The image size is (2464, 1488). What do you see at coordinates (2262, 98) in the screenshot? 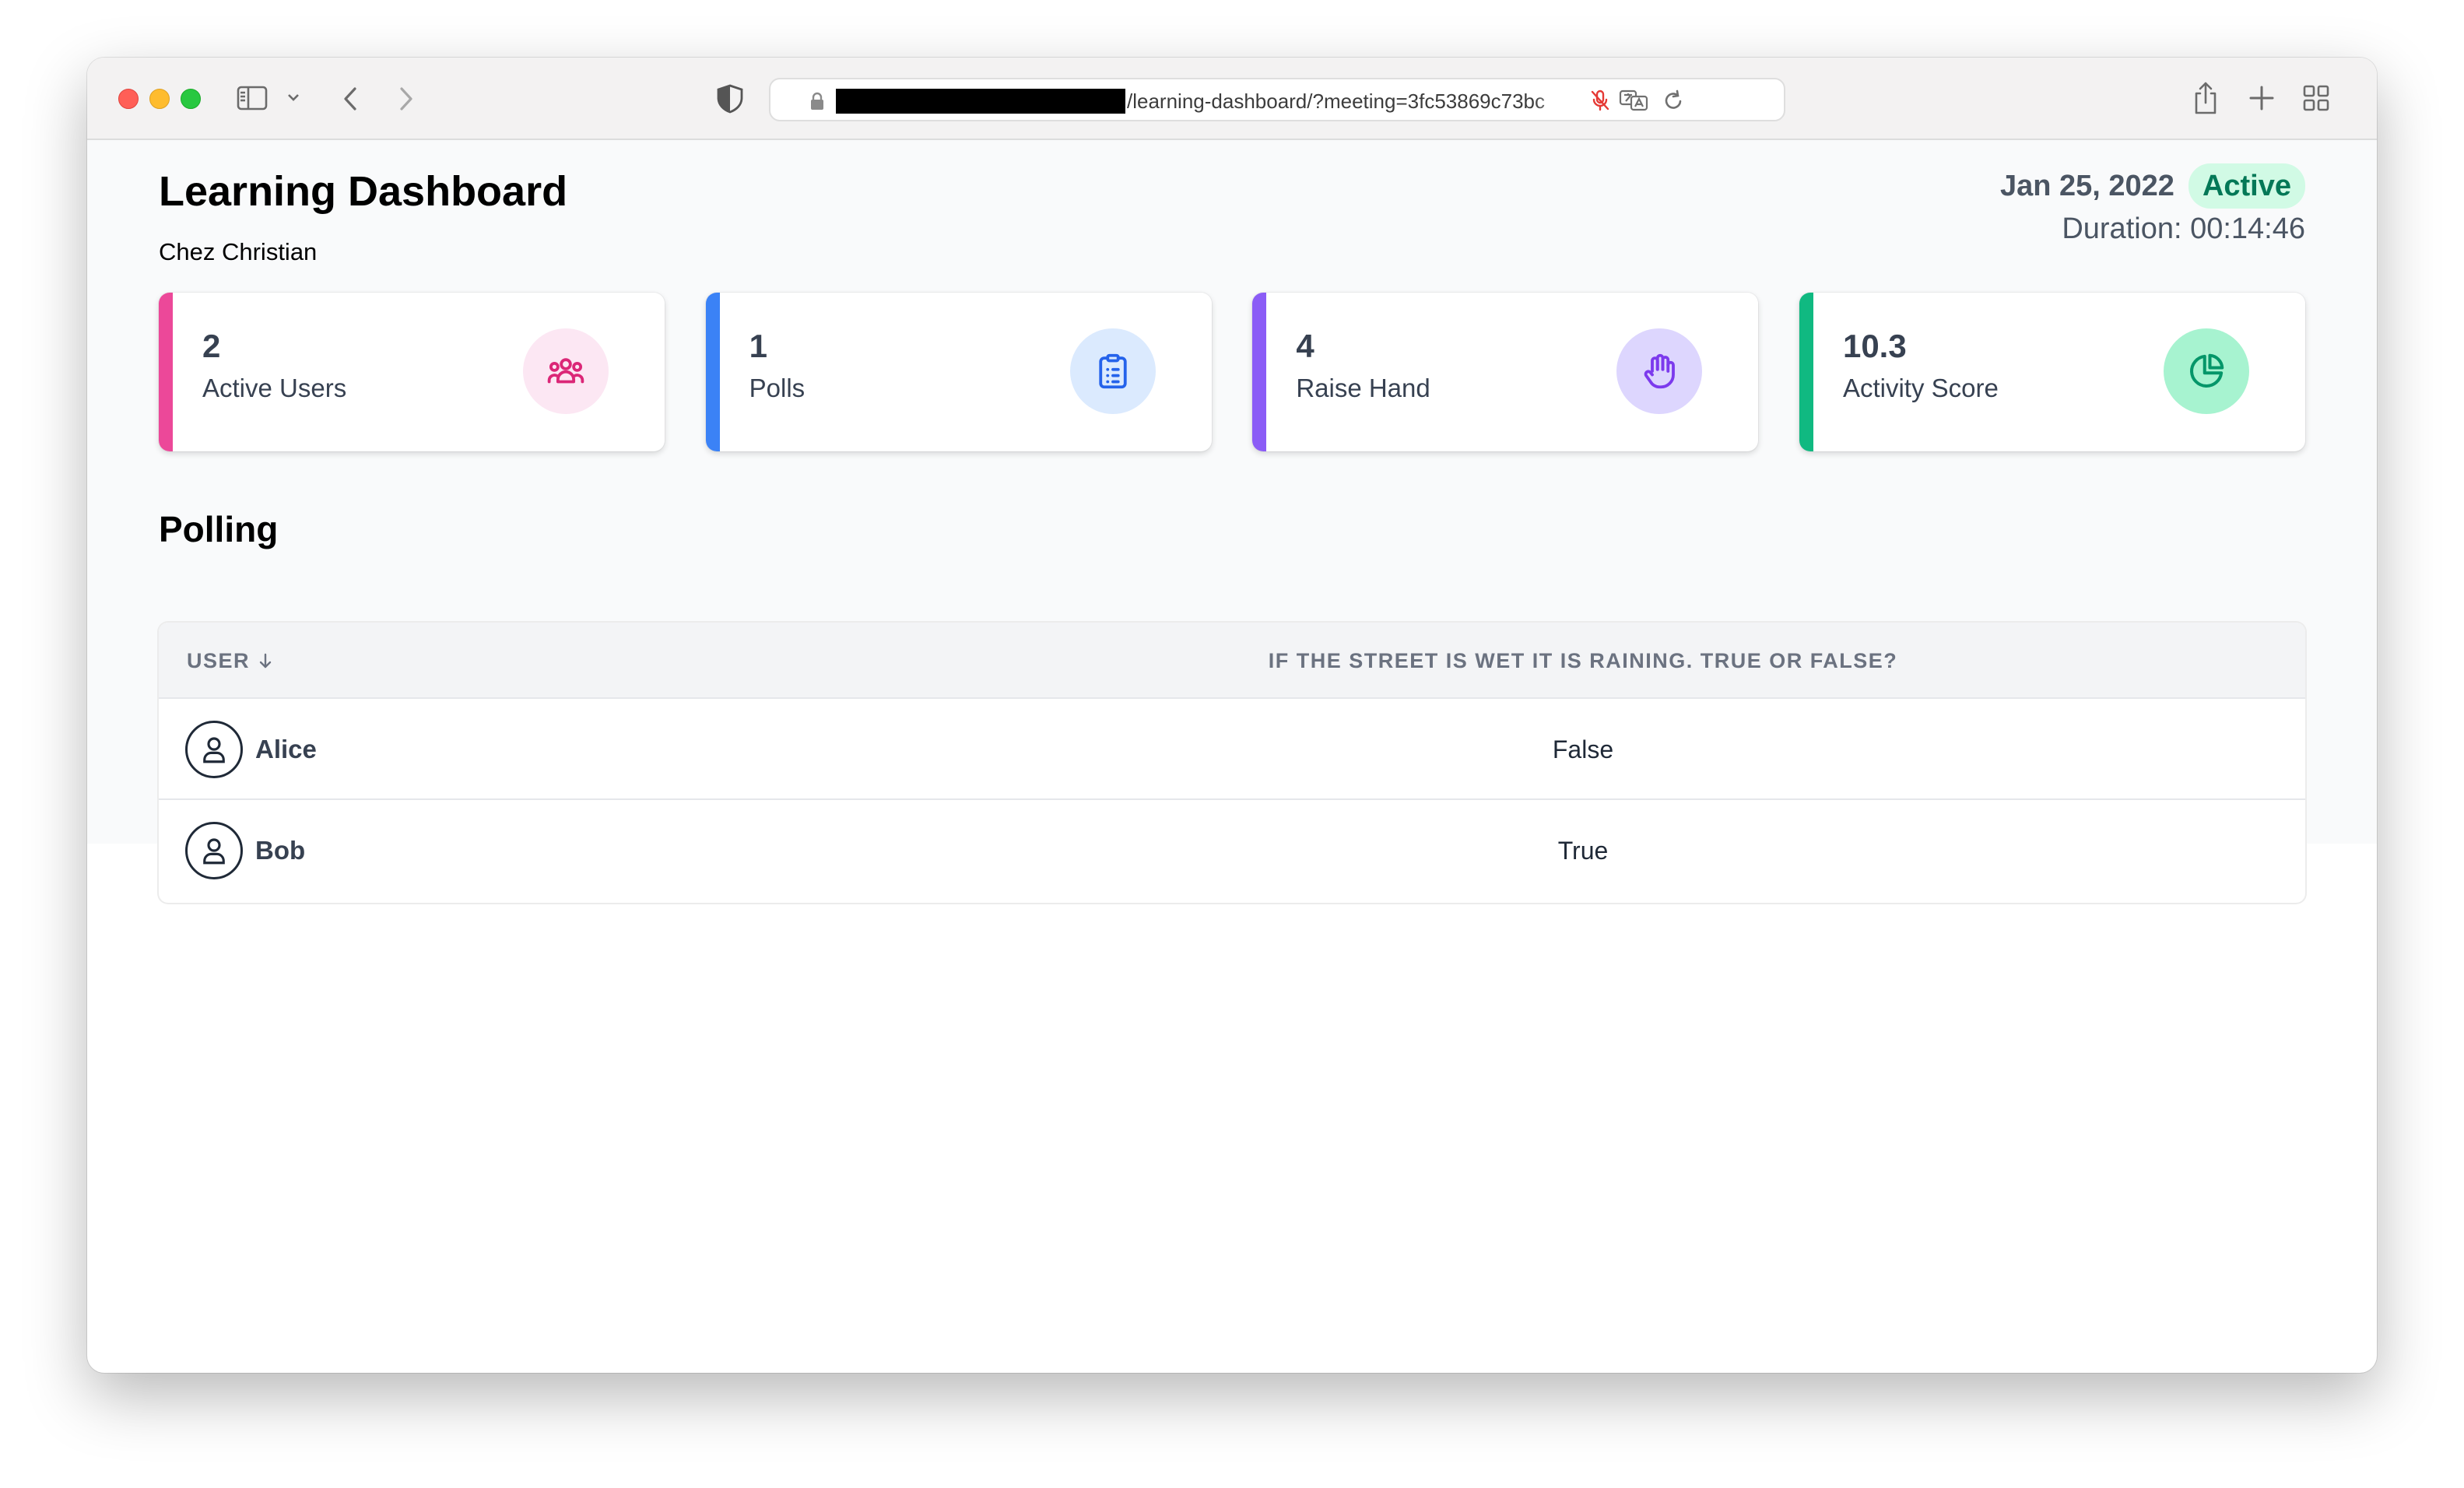
I see `new-tab-plus-icon` at bounding box center [2262, 98].